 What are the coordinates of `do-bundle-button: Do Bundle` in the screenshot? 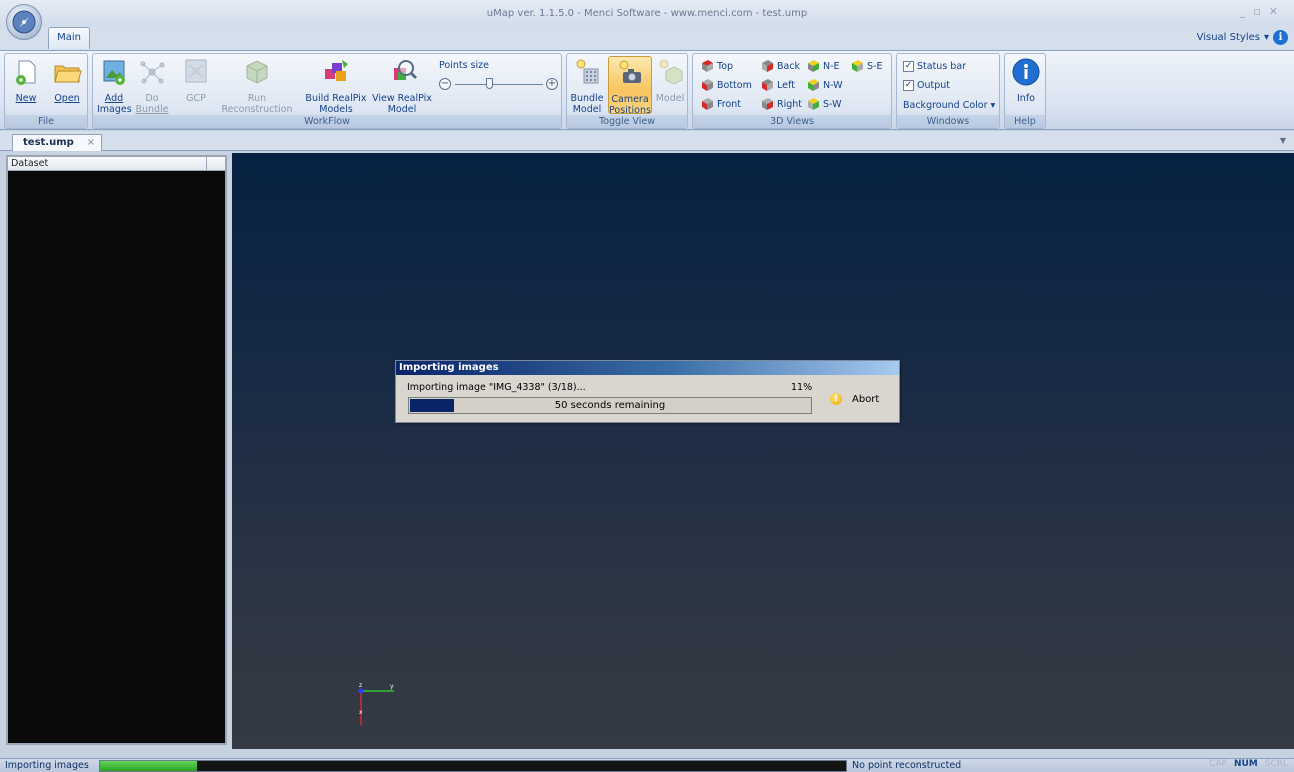 It's located at (152, 85).